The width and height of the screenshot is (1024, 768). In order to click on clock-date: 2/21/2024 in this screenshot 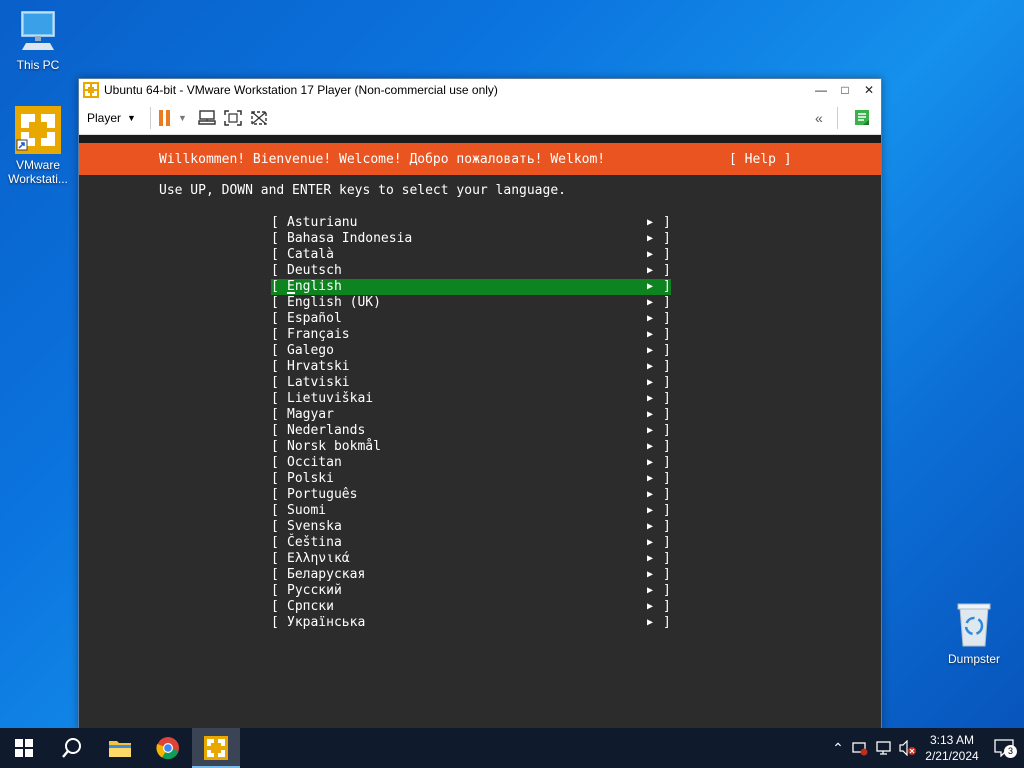, I will do `click(952, 756)`.